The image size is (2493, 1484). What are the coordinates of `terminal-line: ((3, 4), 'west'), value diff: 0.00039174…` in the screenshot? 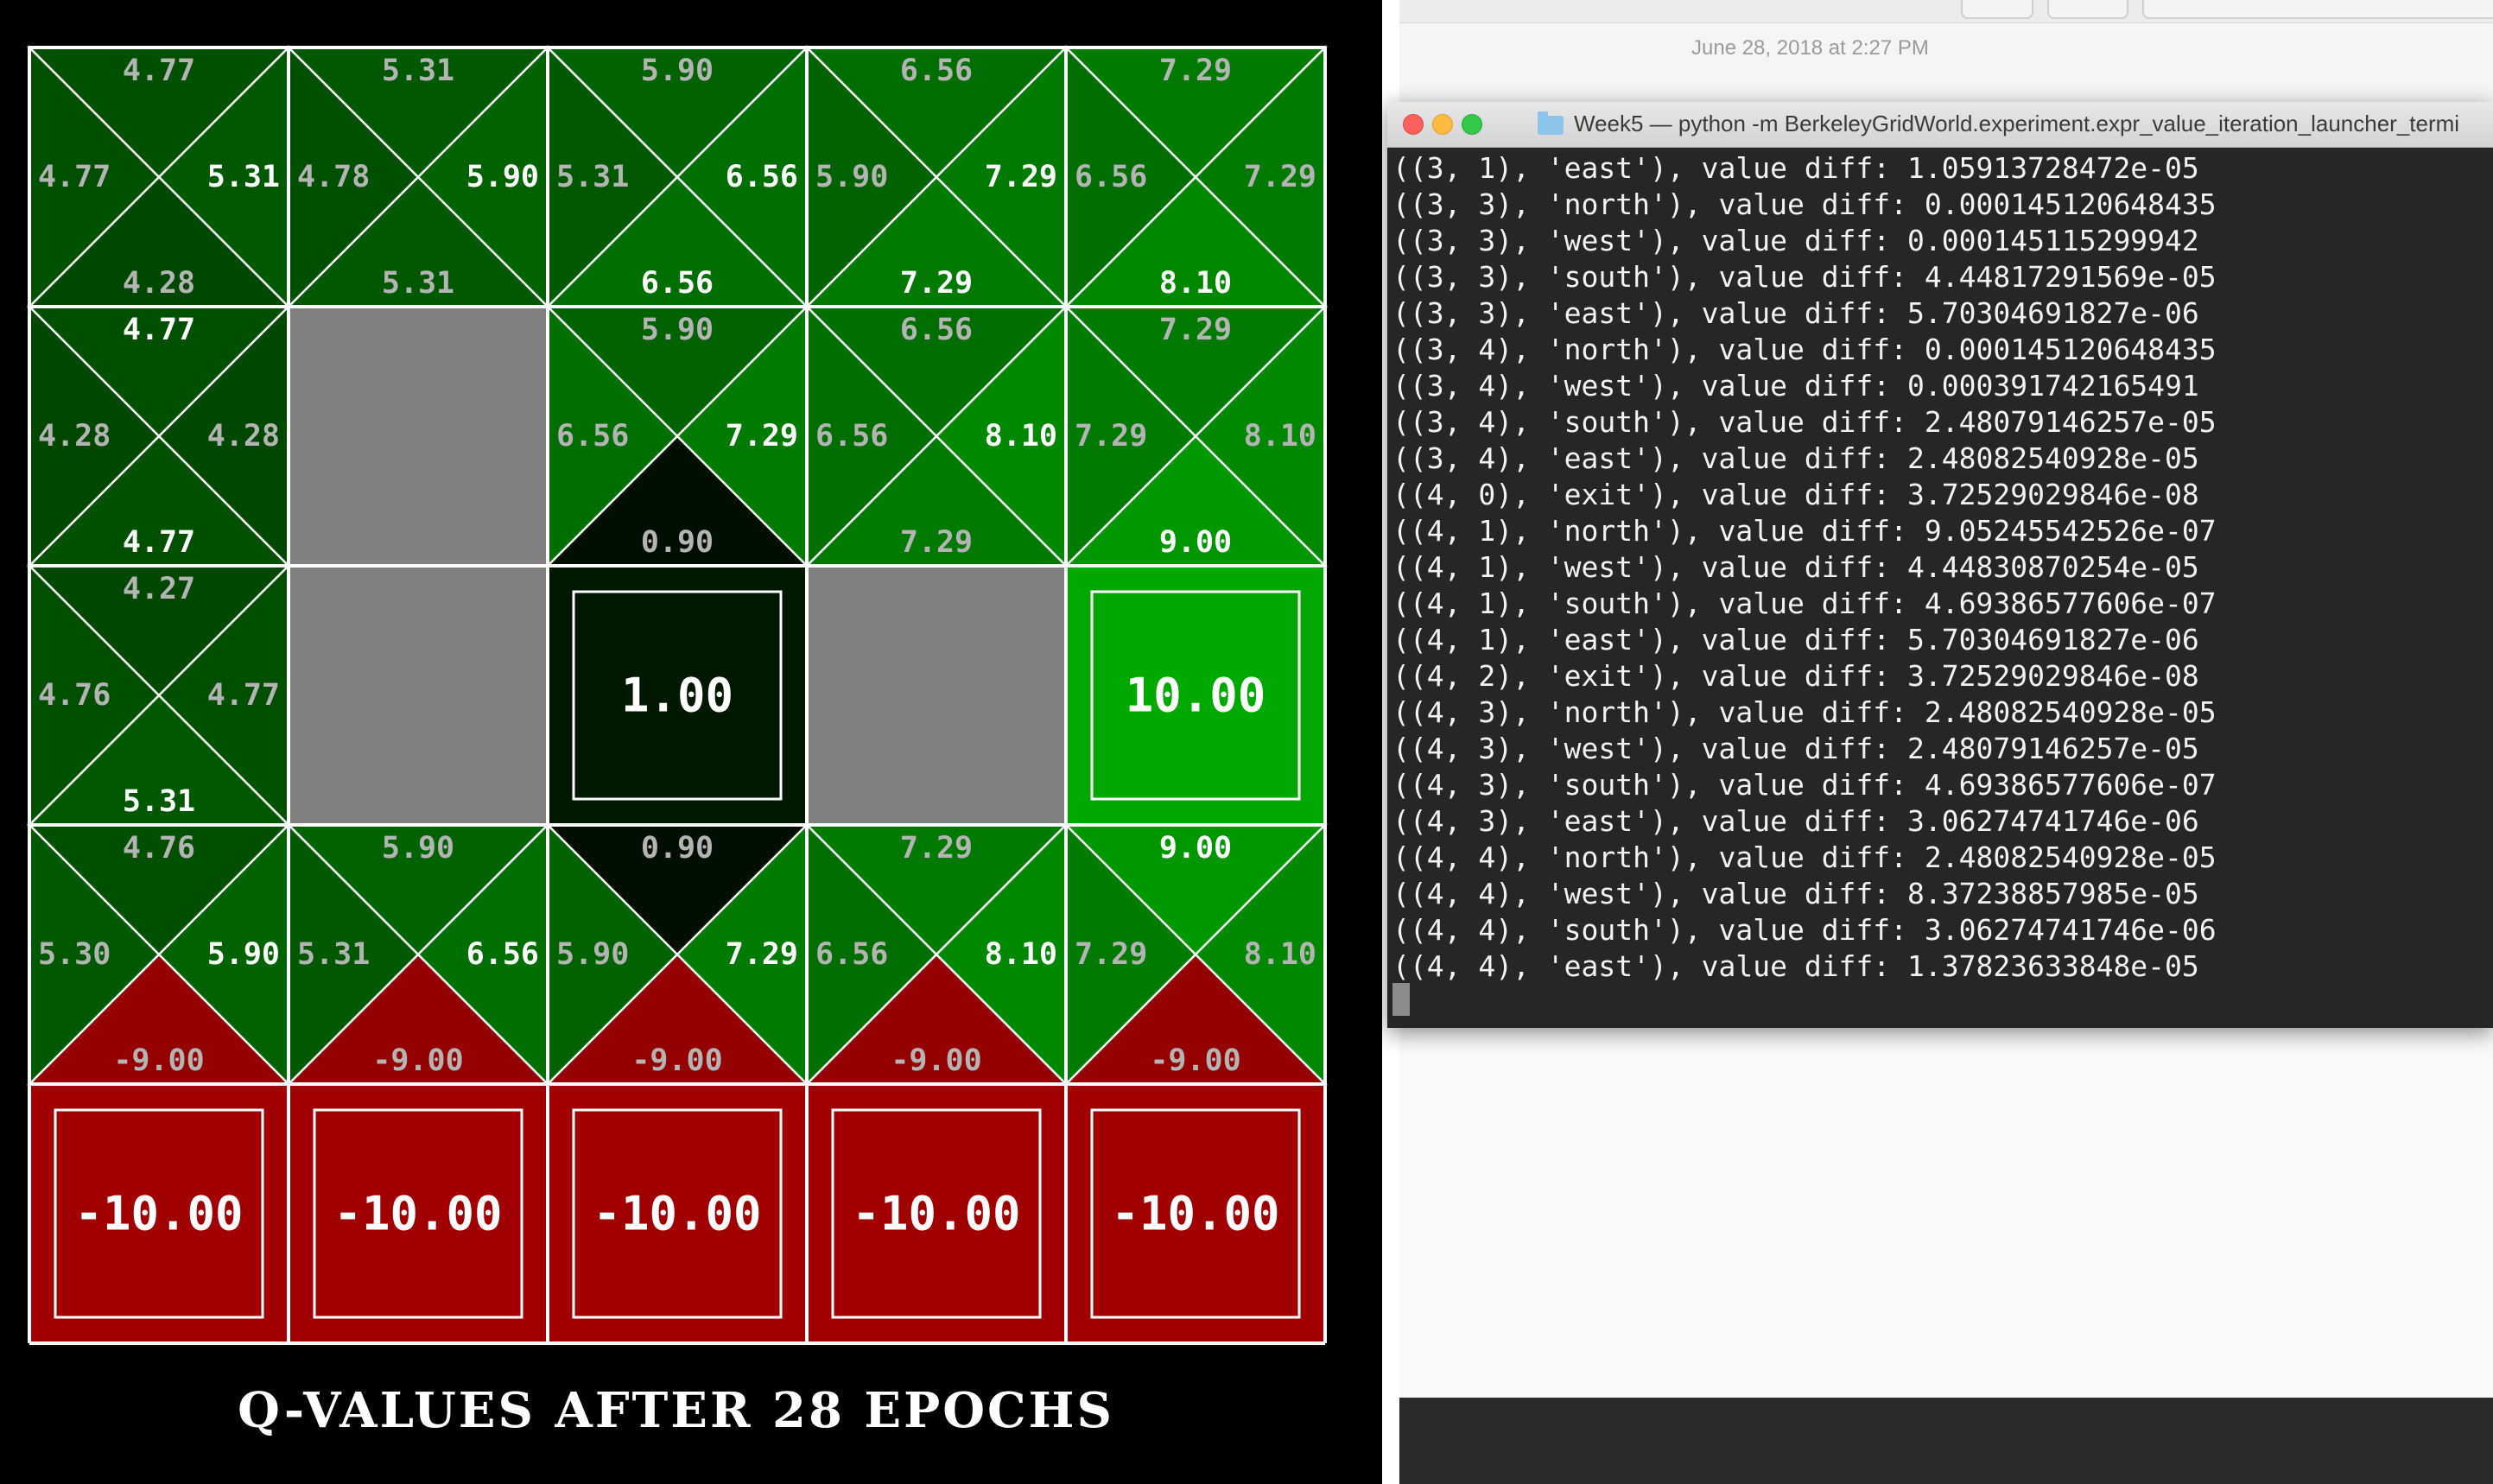 It's located at (1795, 386).